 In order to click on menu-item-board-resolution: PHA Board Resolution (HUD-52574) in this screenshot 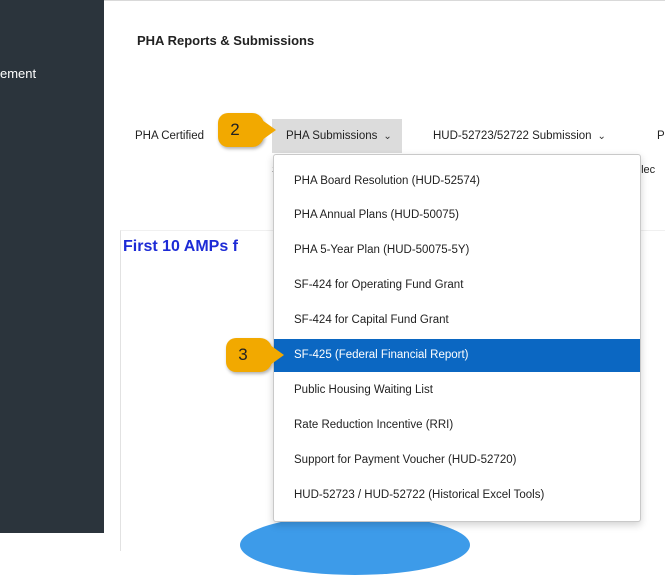, I will do `click(457, 181)`.